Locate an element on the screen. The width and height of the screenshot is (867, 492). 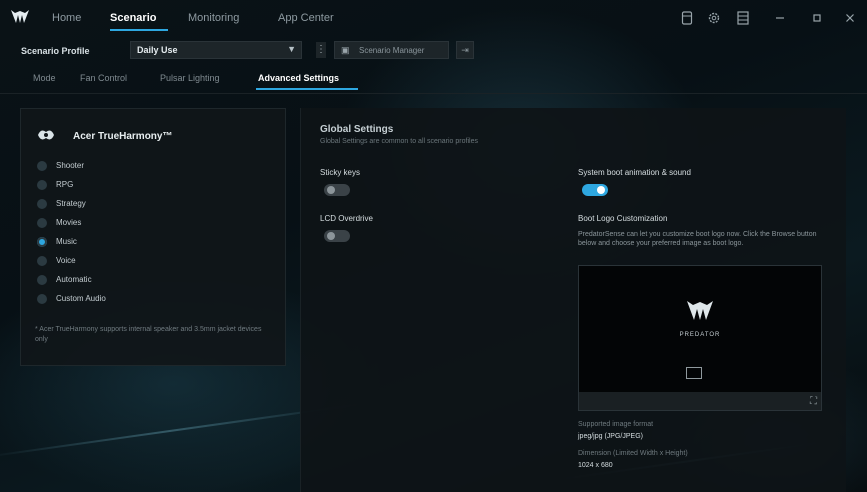
settings-icon is located at coordinates (714, 18).